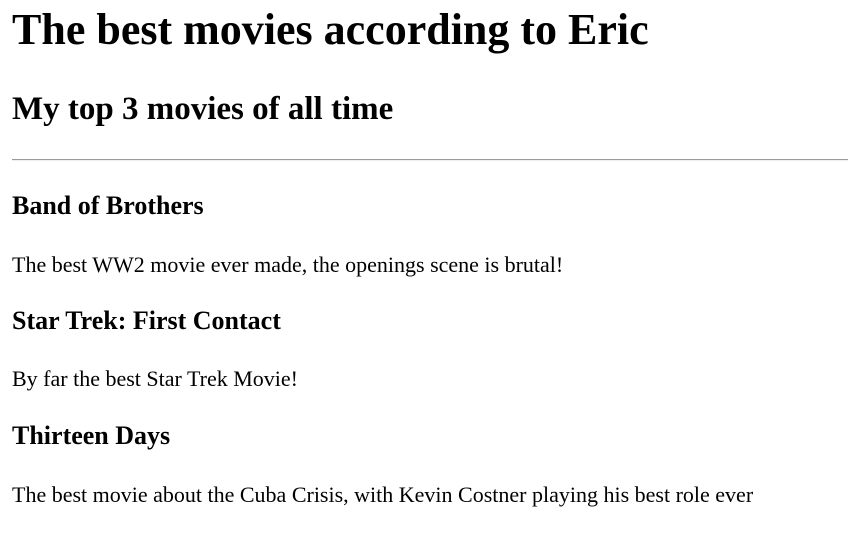 This screenshot has width=848, height=540. Describe the element at coordinates (430, 160) in the screenshot. I see `horizontal-divider` at that location.